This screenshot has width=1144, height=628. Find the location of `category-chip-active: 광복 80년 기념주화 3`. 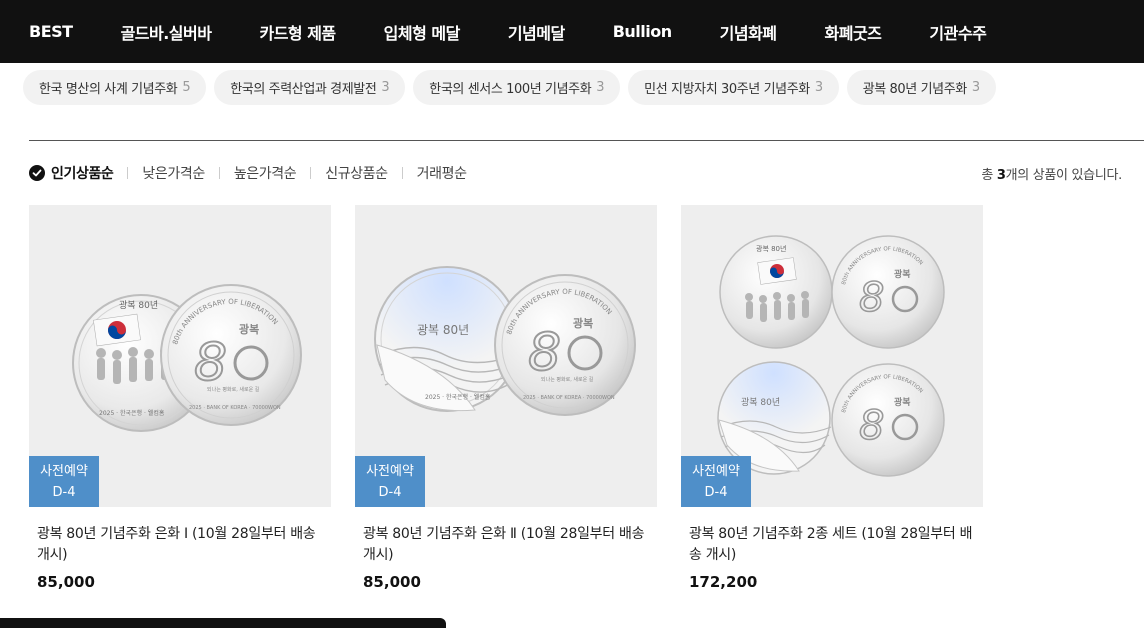

category-chip-active: 광복 80년 기념주화 3 is located at coordinates (921, 87).